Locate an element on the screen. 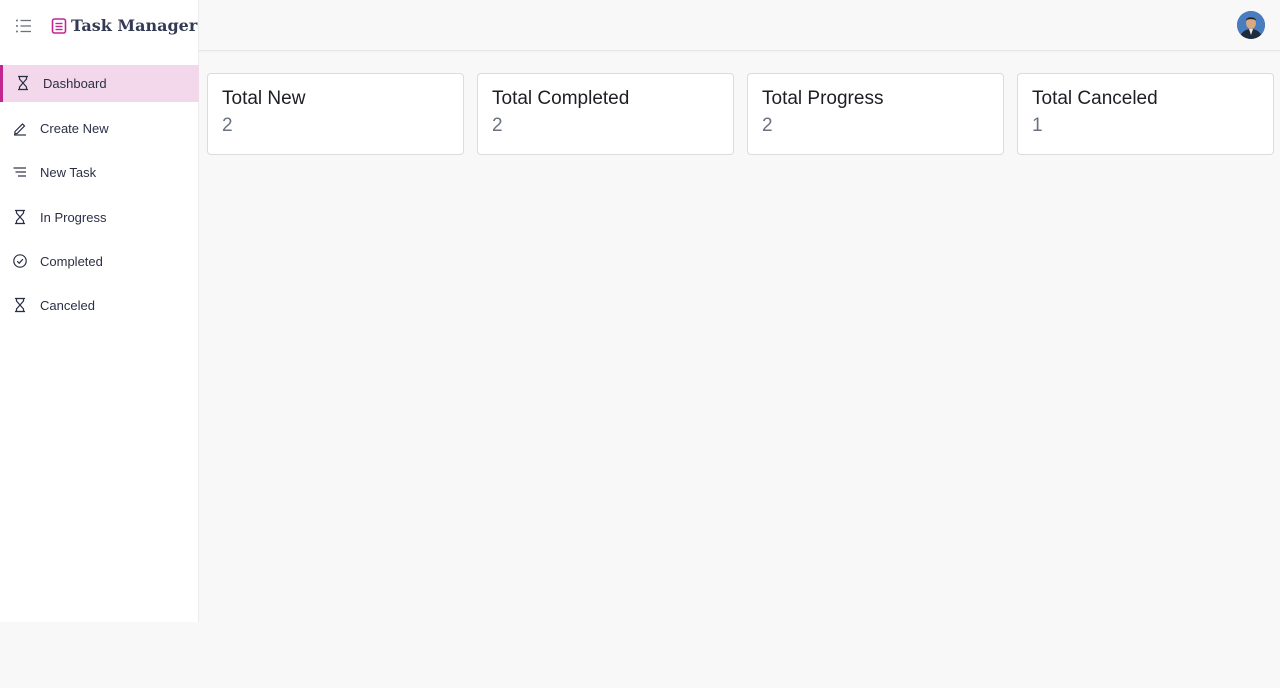 The height and width of the screenshot is (688, 1280). sidebar-item-new-task: New Task is located at coordinates (99, 172).